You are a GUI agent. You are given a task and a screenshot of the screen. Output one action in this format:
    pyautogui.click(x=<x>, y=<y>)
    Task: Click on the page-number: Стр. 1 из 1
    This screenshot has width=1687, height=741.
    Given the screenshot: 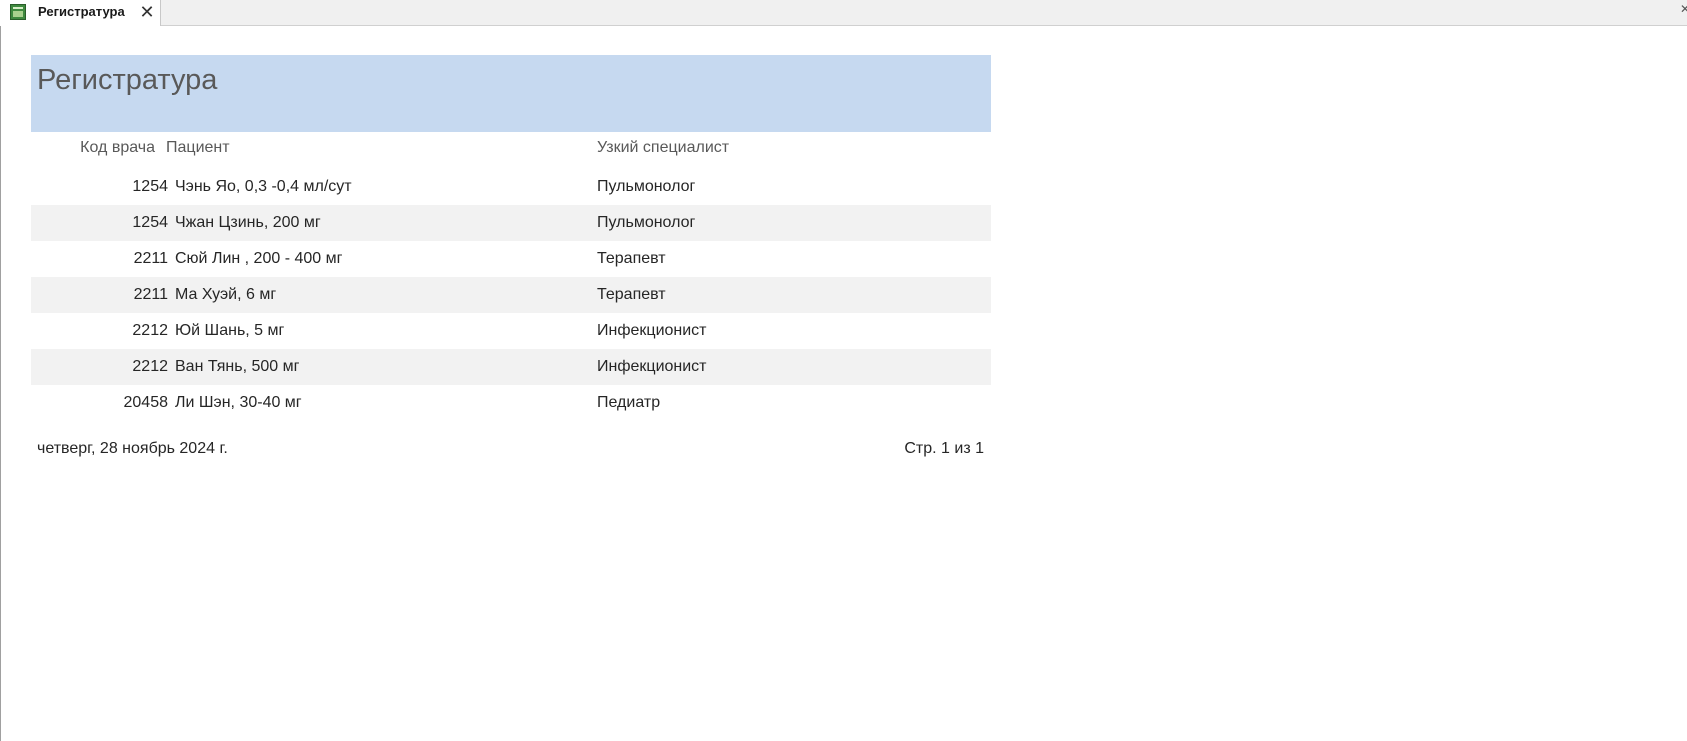 What is the action you would take?
    pyautogui.click(x=944, y=448)
    